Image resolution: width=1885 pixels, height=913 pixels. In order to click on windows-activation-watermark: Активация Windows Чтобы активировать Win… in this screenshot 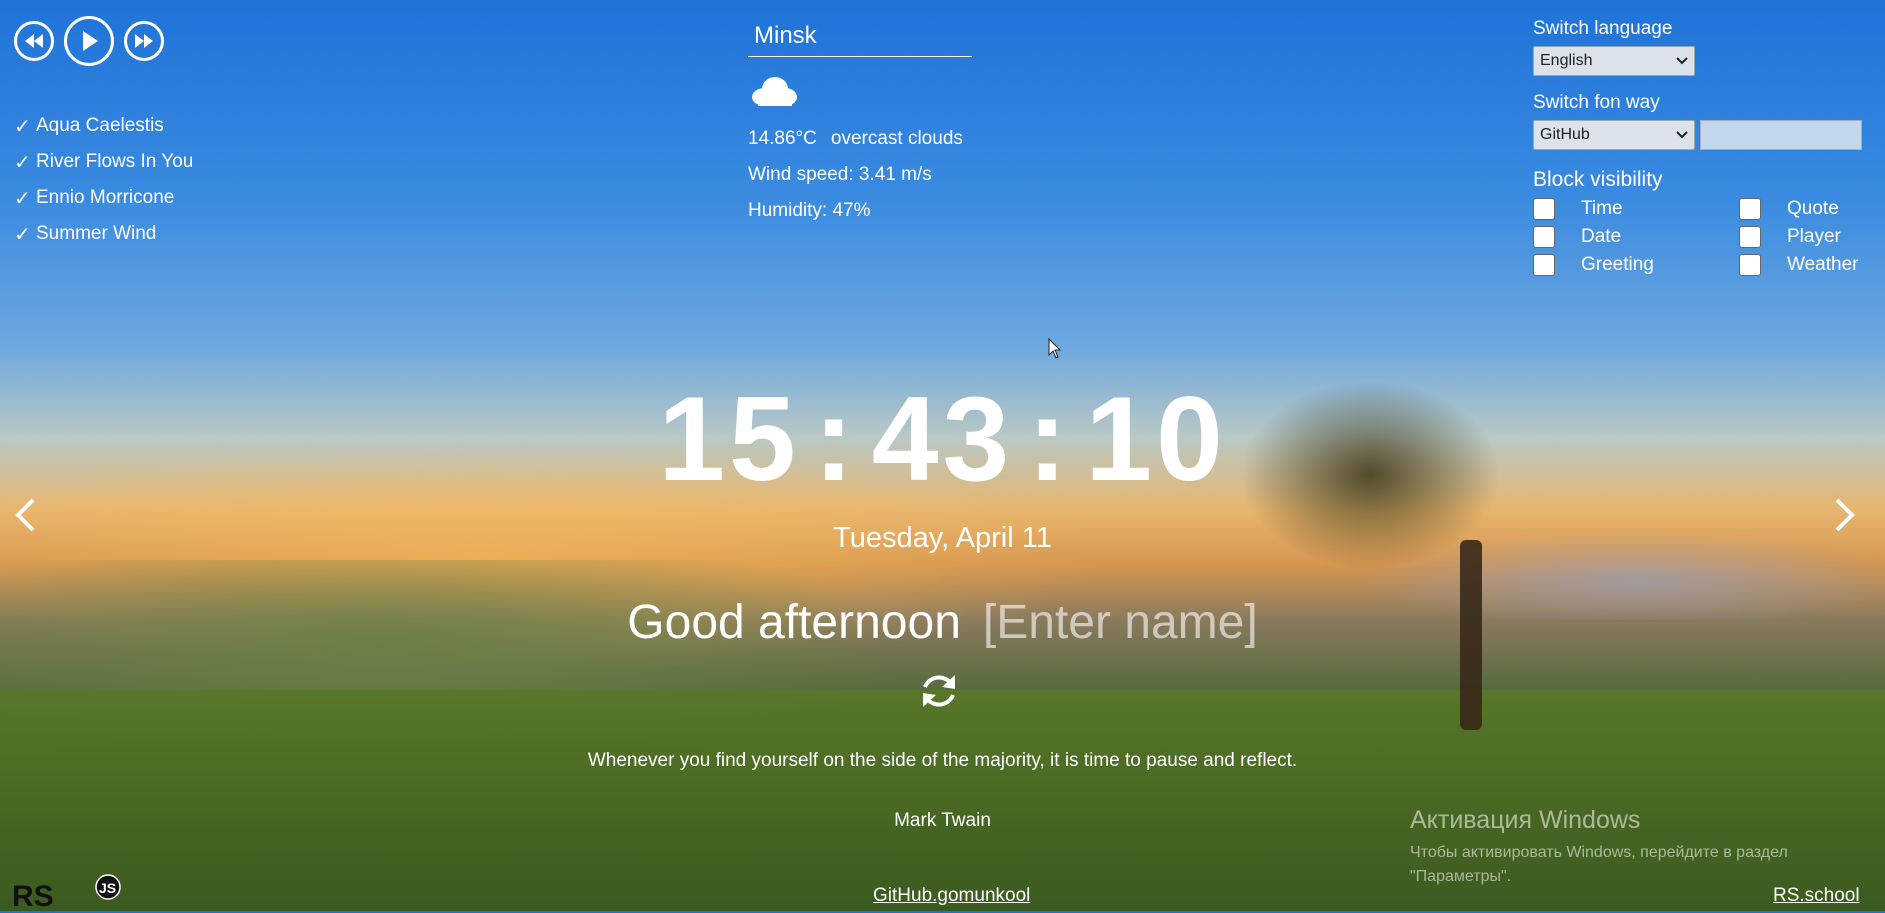, I will do `click(1599, 847)`.